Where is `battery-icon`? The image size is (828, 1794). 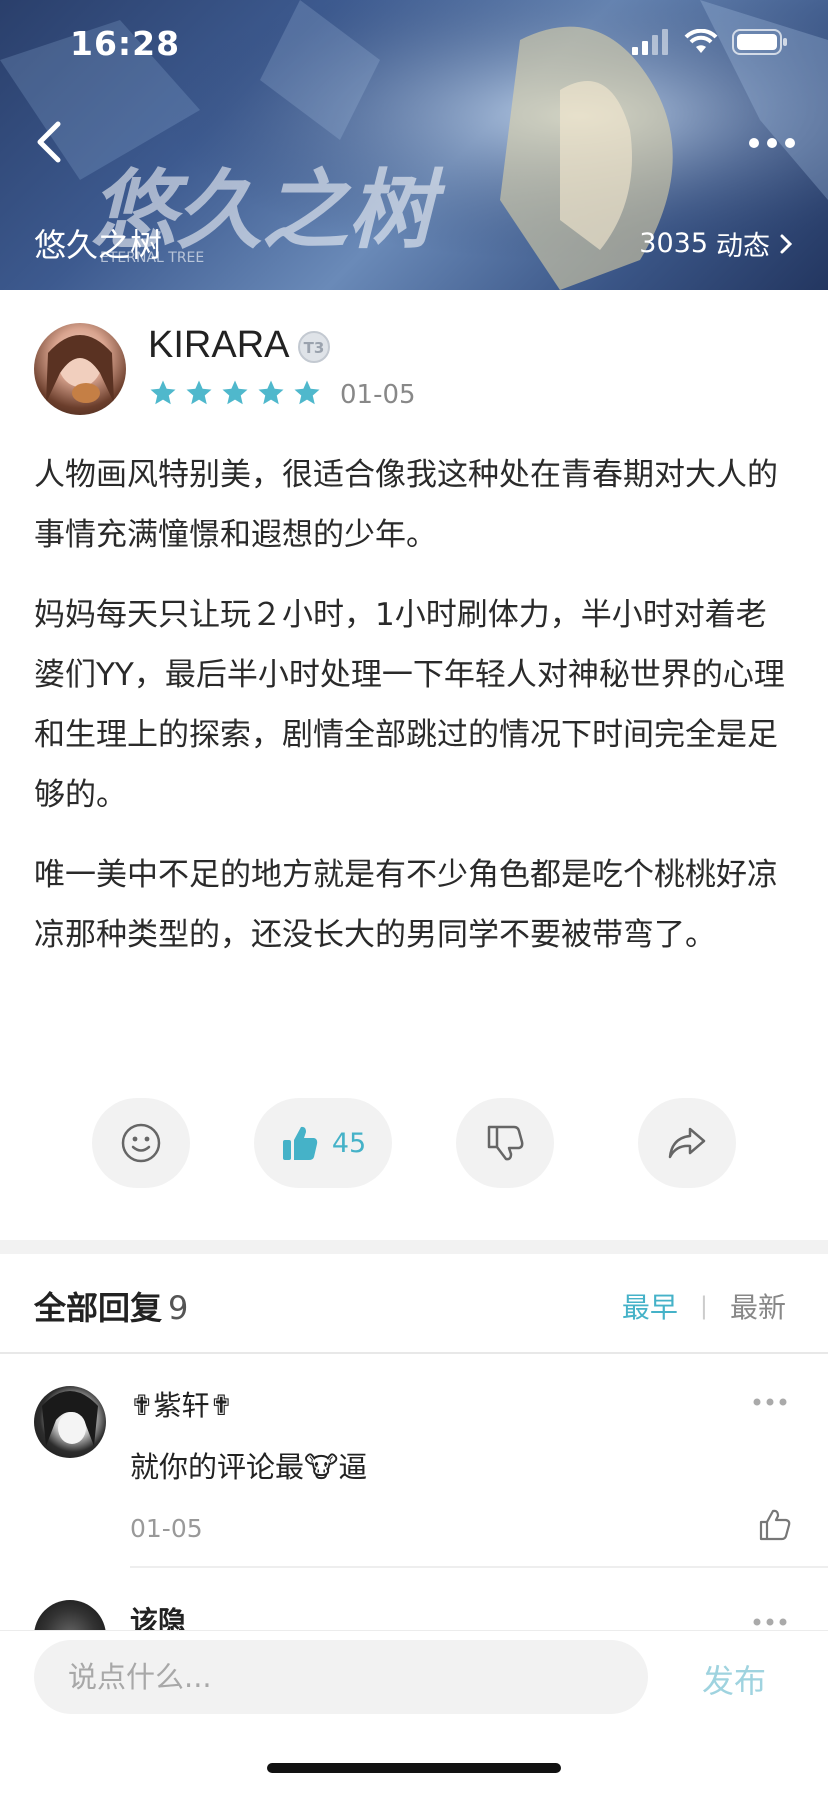 battery-icon is located at coordinates (759, 42).